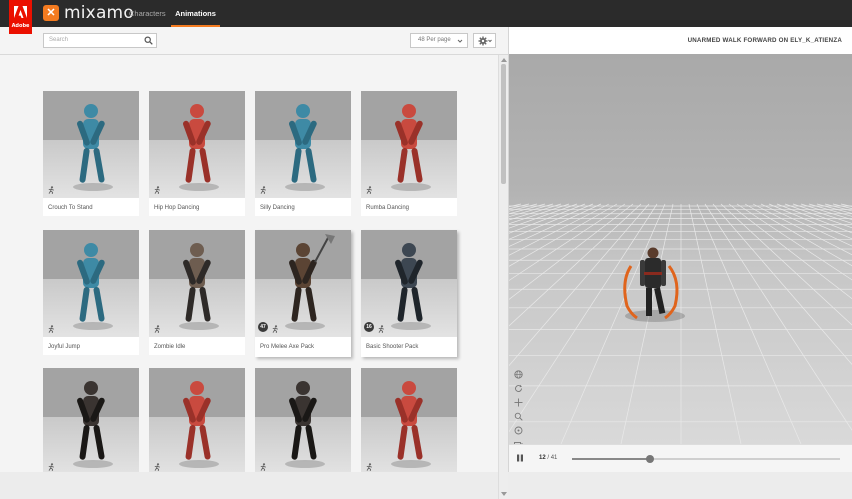 The height and width of the screenshot is (499, 852). I want to click on scroll-thumb, so click(503, 124).